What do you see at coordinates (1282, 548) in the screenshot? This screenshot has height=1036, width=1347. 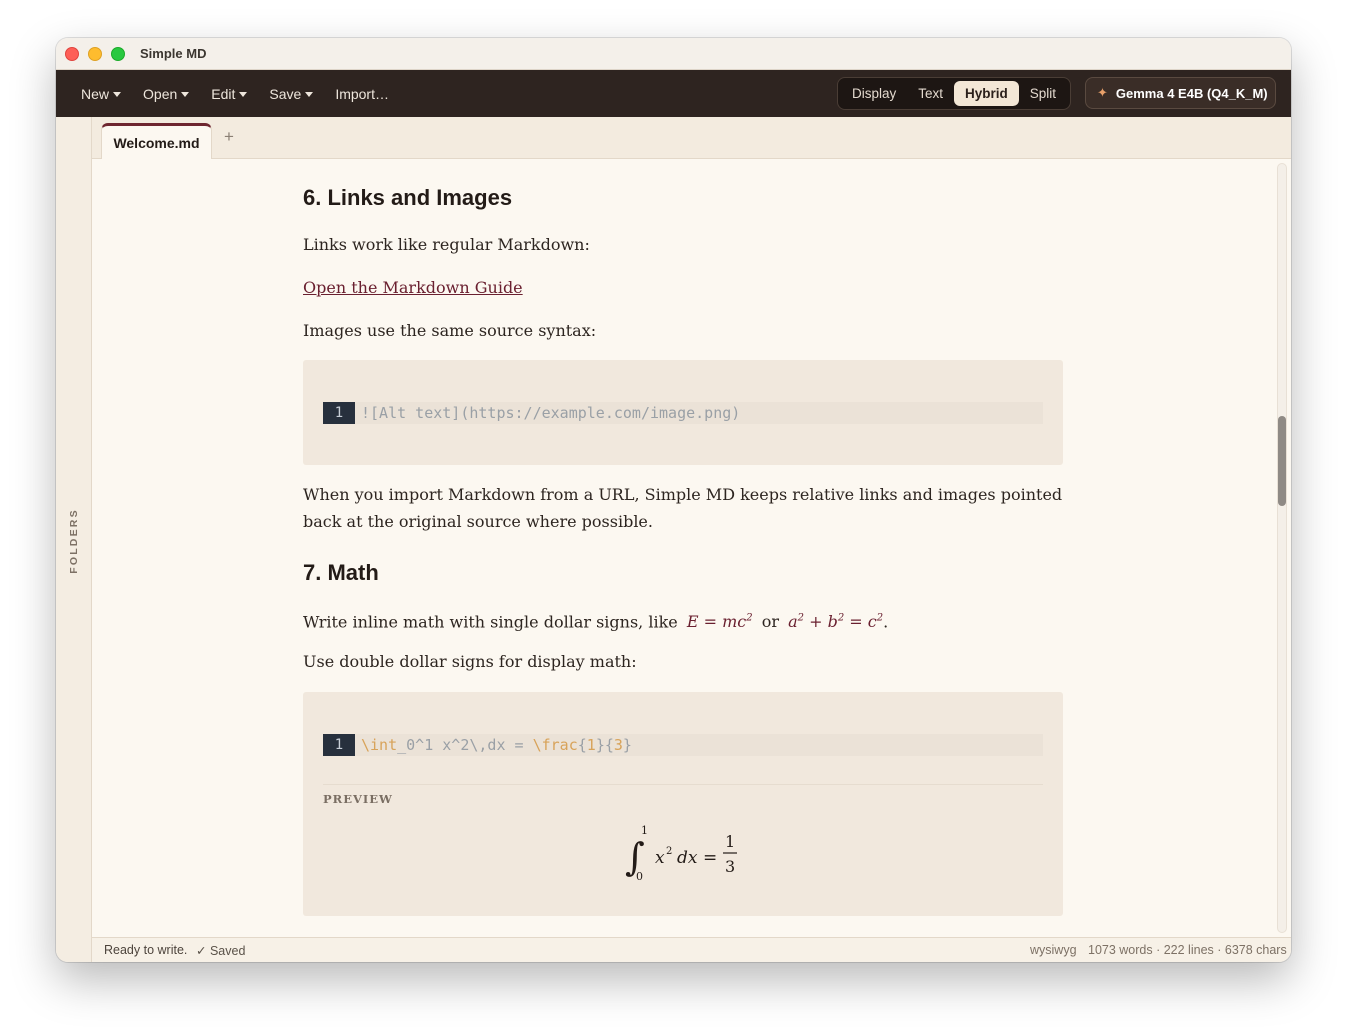 I see `scrollbar-track` at bounding box center [1282, 548].